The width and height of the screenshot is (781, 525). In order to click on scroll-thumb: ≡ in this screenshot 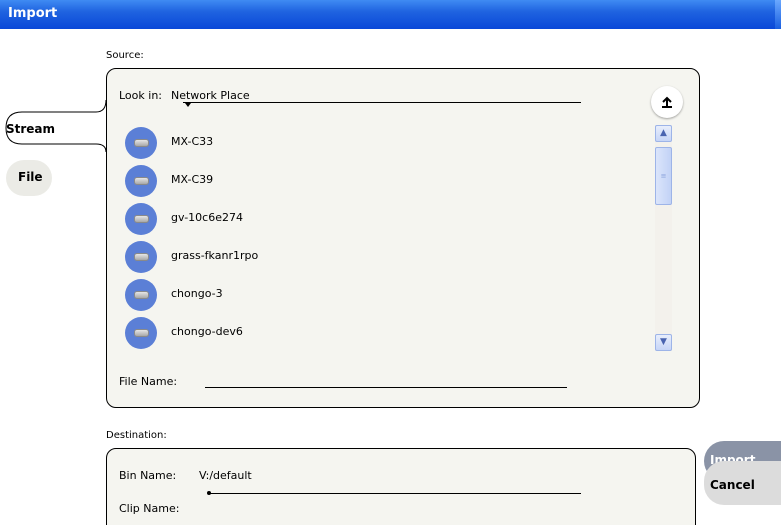, I will do `click(663, 176)`.